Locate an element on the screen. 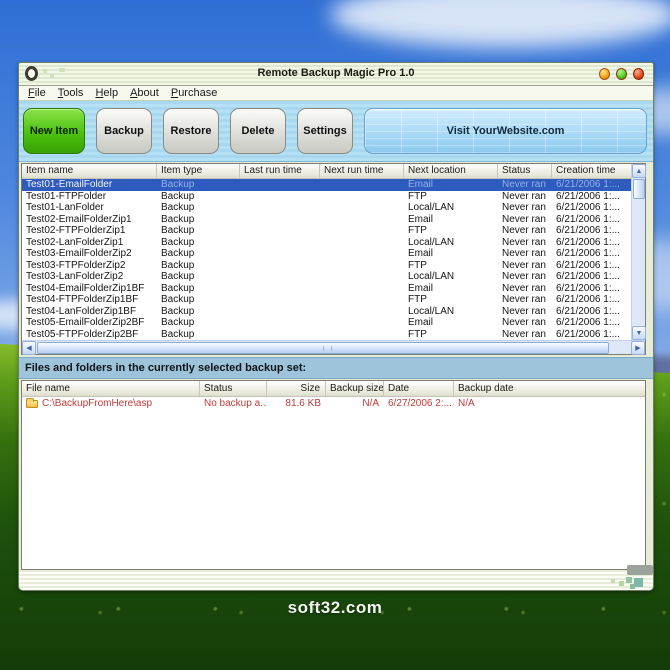 This screenshot has height=670, width=670. column-header: Item name is located at coordinates (89, 171).